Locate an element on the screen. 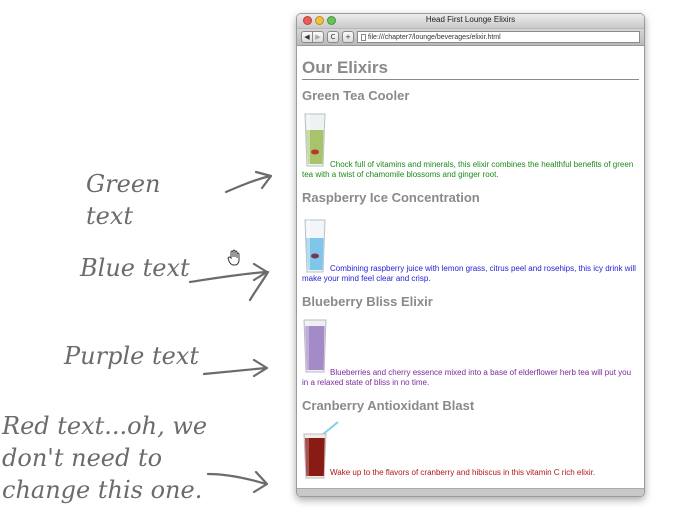  arrow-red is located at coordinates (237, 482).